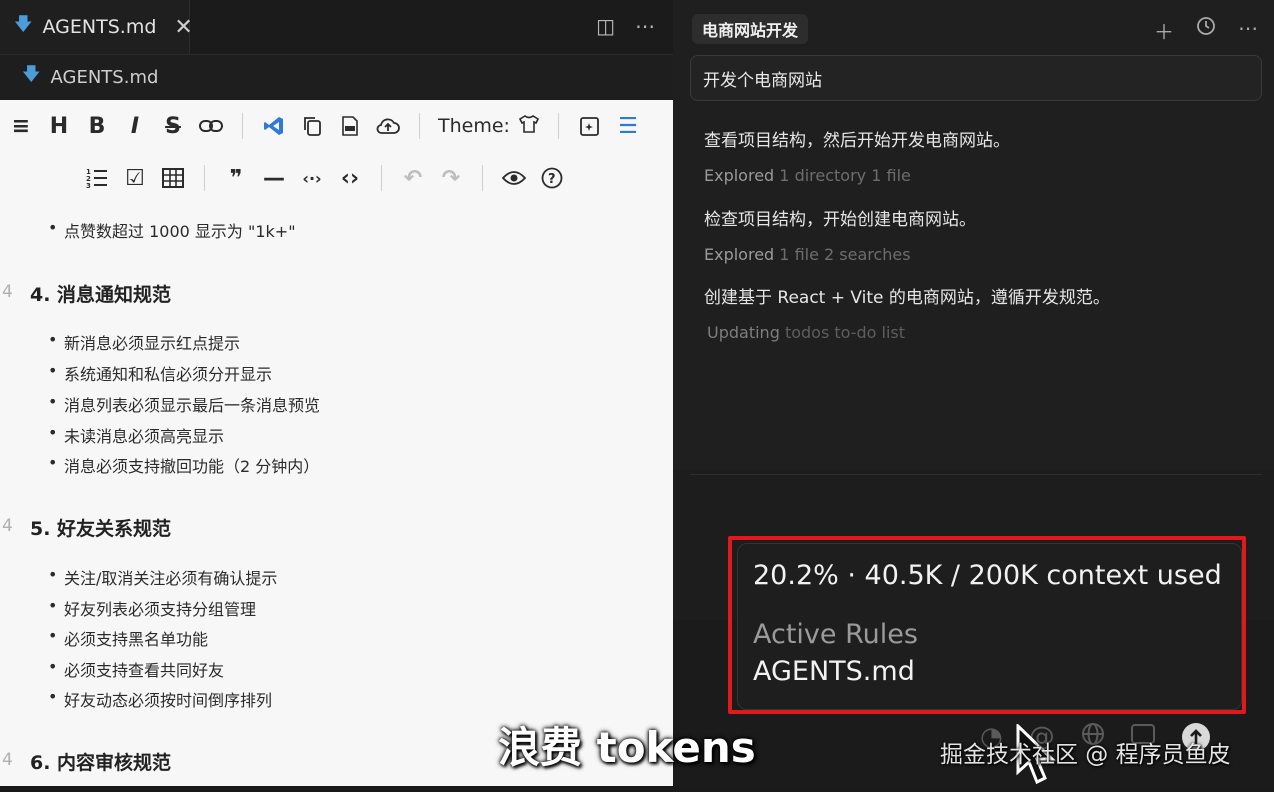  What do you see at coordinates (628, 126) in the screenshot?
I see `outline-list-icon: ☰` at bounding box center [628, 126].